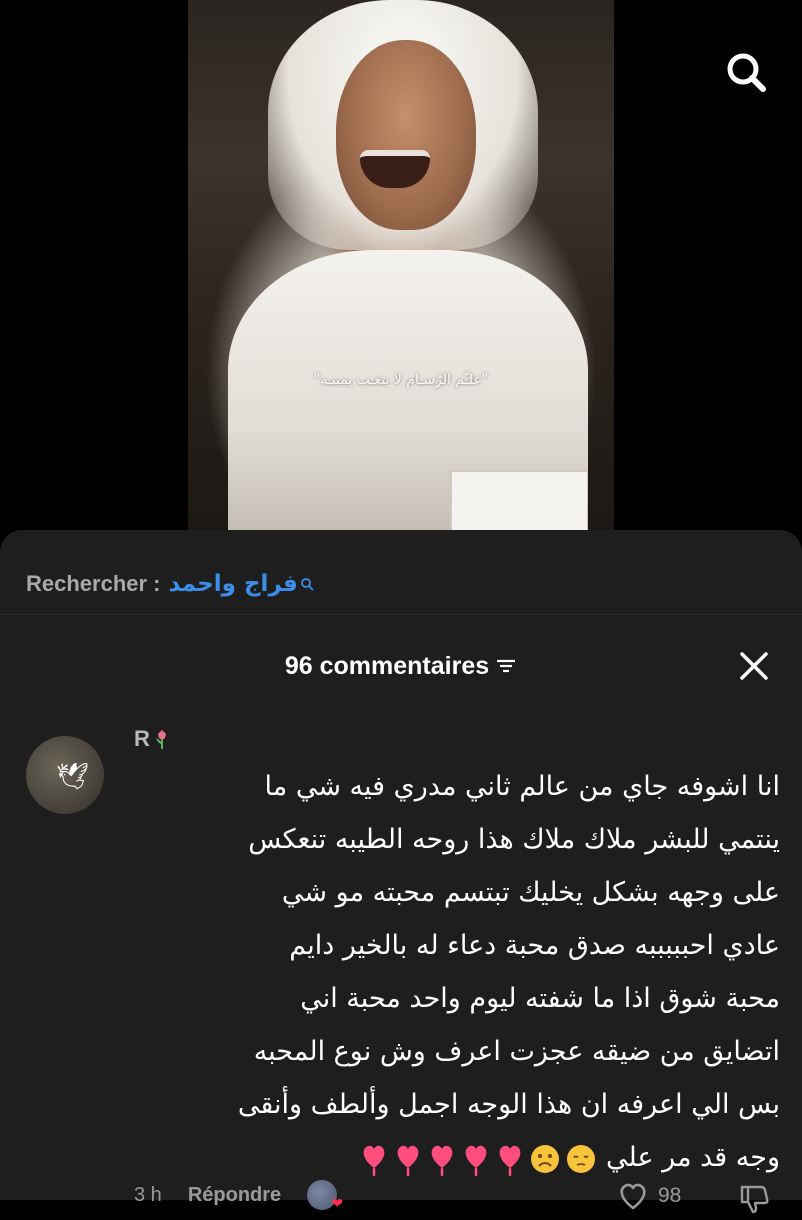  I want to click on tulip-icon, so click(160, 739).